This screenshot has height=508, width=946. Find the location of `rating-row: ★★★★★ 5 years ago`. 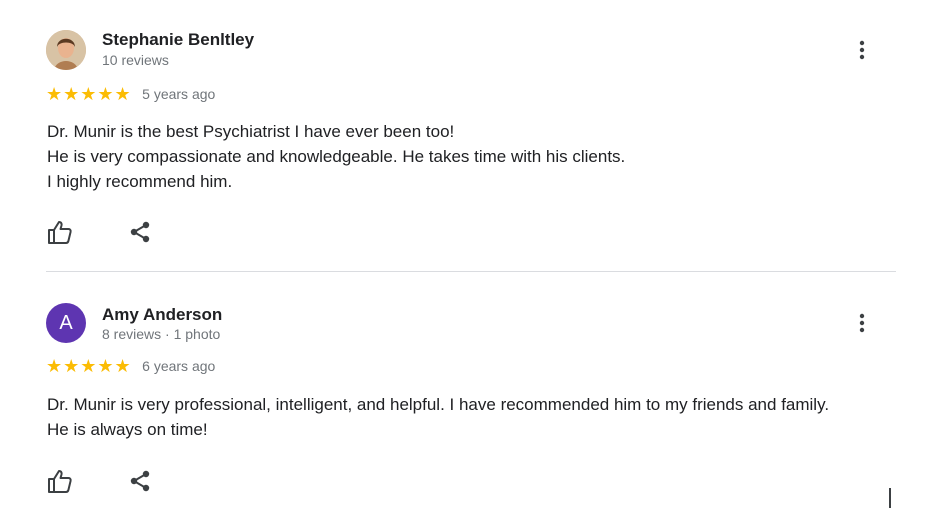

rating-row: ★★★★★ 5 years ago is located at coordinates (130, 94).